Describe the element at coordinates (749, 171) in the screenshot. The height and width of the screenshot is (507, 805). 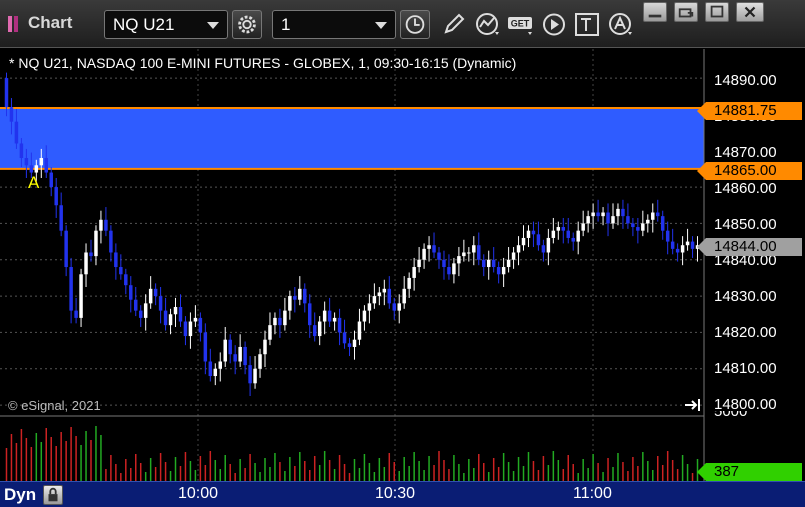
I see `lower-band-price-tag: 14865.00` at that location.